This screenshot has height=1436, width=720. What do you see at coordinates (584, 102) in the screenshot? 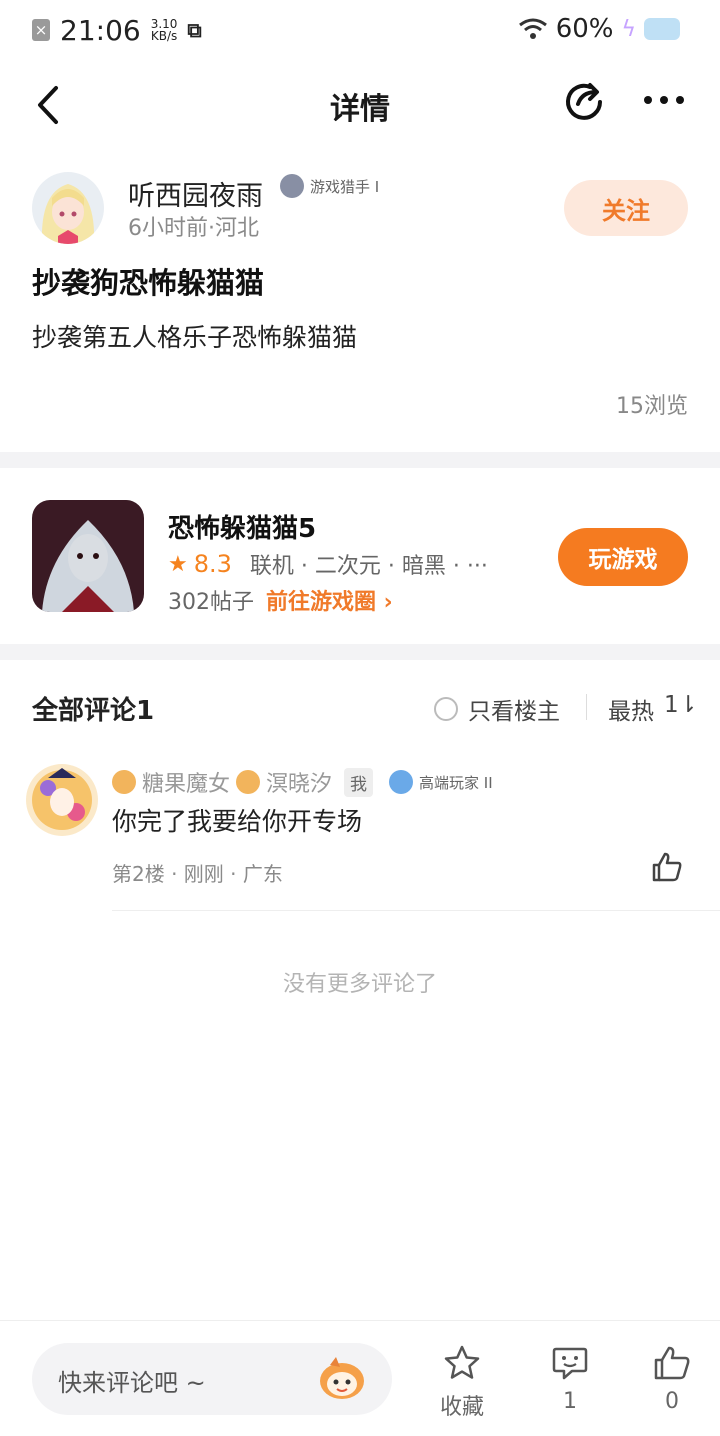
I see `share-icon` at bounding box center [584, 102].